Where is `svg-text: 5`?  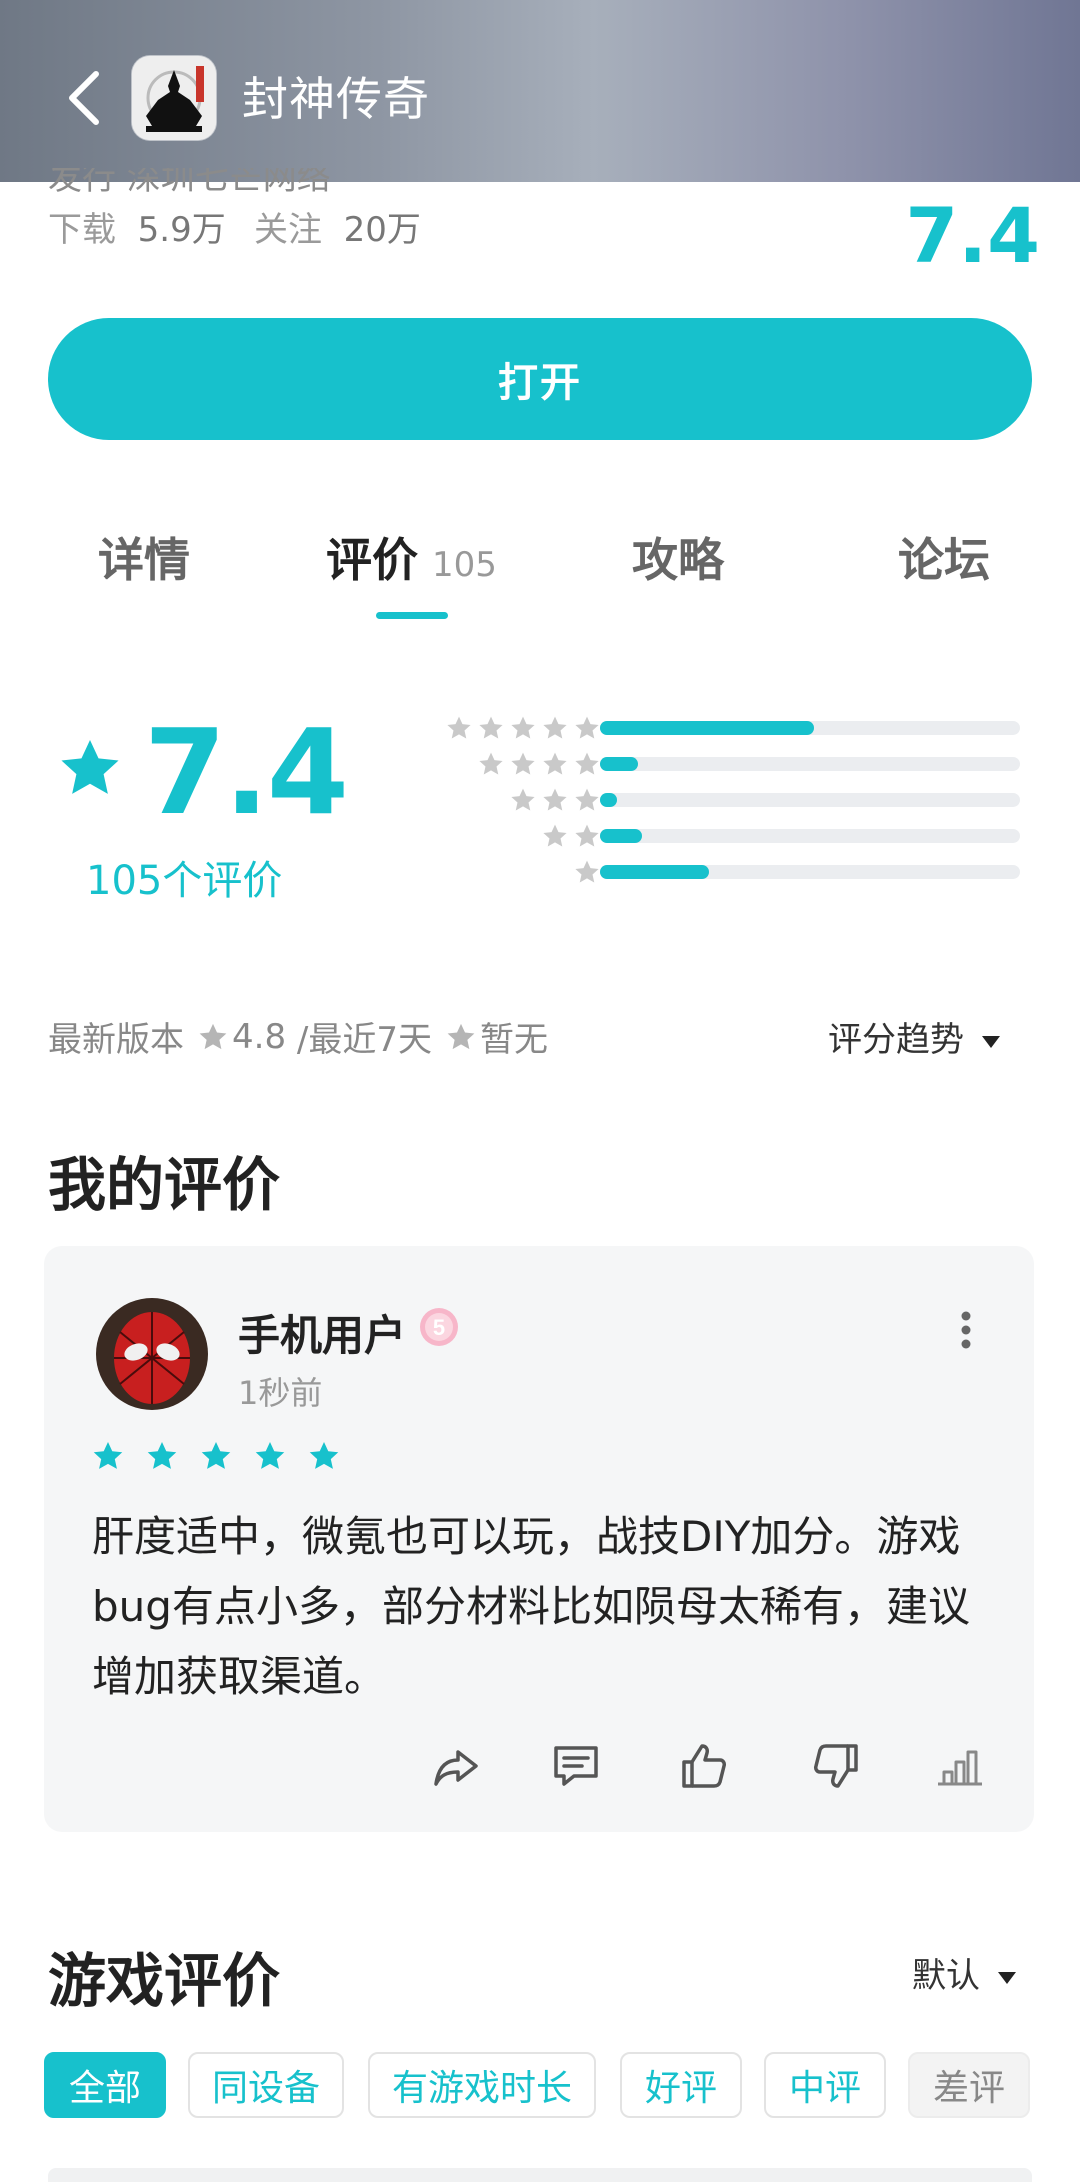 svg-text: 5 is located at coordinates (439, 1327).